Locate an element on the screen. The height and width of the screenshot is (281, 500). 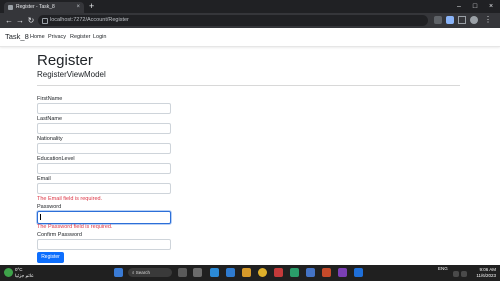
start-windows-icon is located at coordinates (118, 272).